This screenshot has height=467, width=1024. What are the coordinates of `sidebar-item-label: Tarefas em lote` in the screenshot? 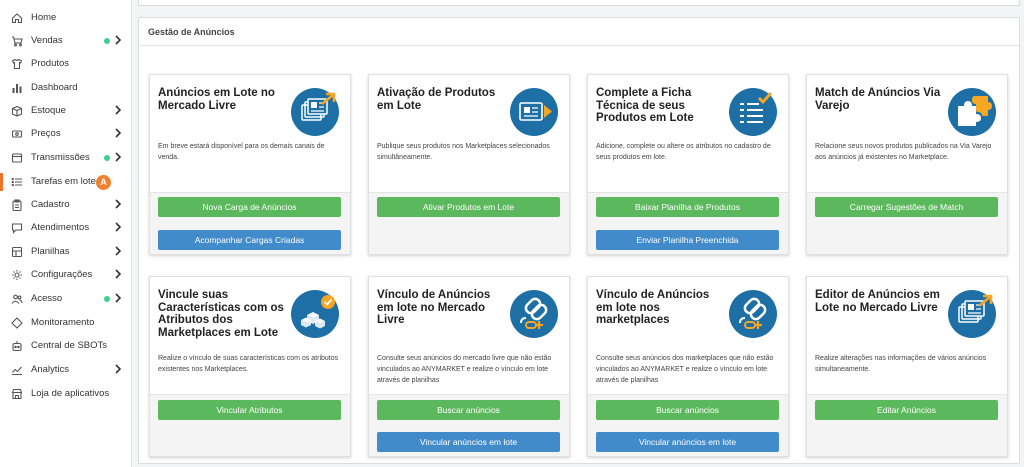 It's located at (63, 181).